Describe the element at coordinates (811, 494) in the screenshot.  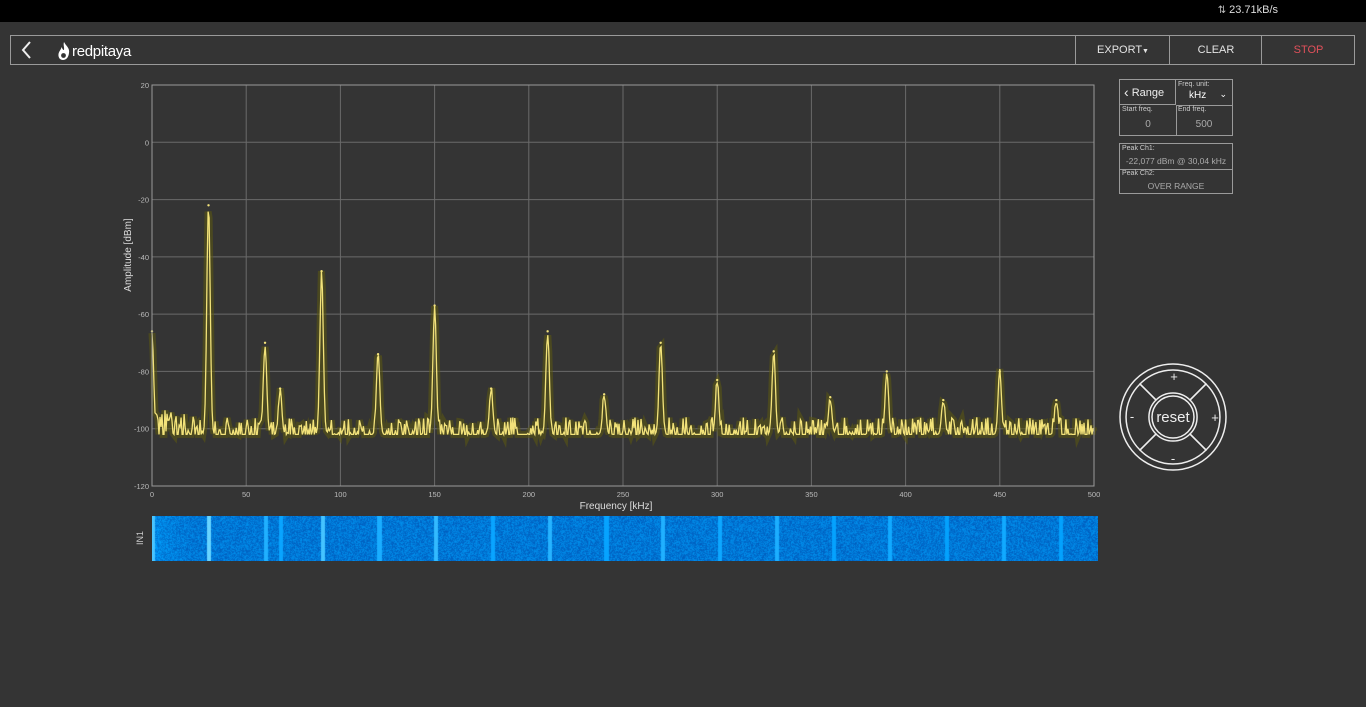
I see `x-tick-label: 350` at that location.